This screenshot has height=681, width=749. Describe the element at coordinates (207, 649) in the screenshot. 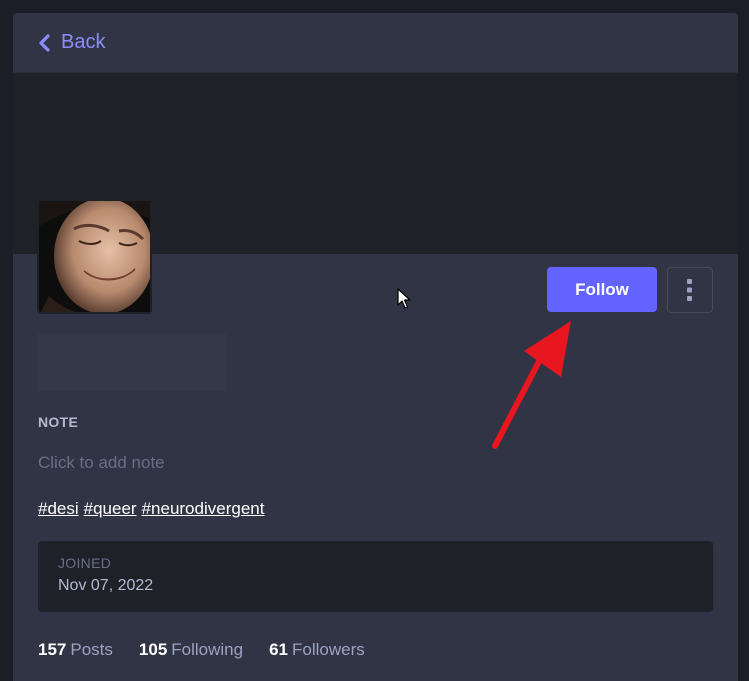

I see `stat-label: Following` at that location.